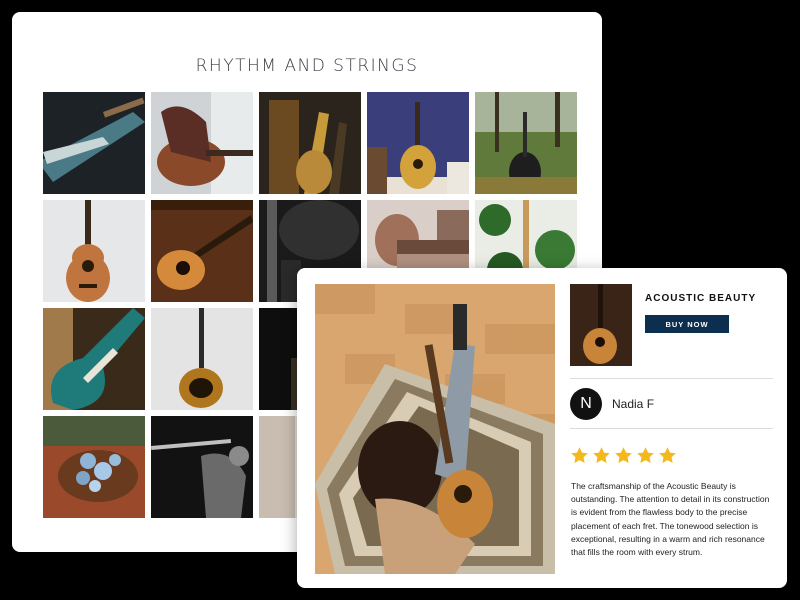  I want to click on gallery-image-ukulele, so click(94, 251).